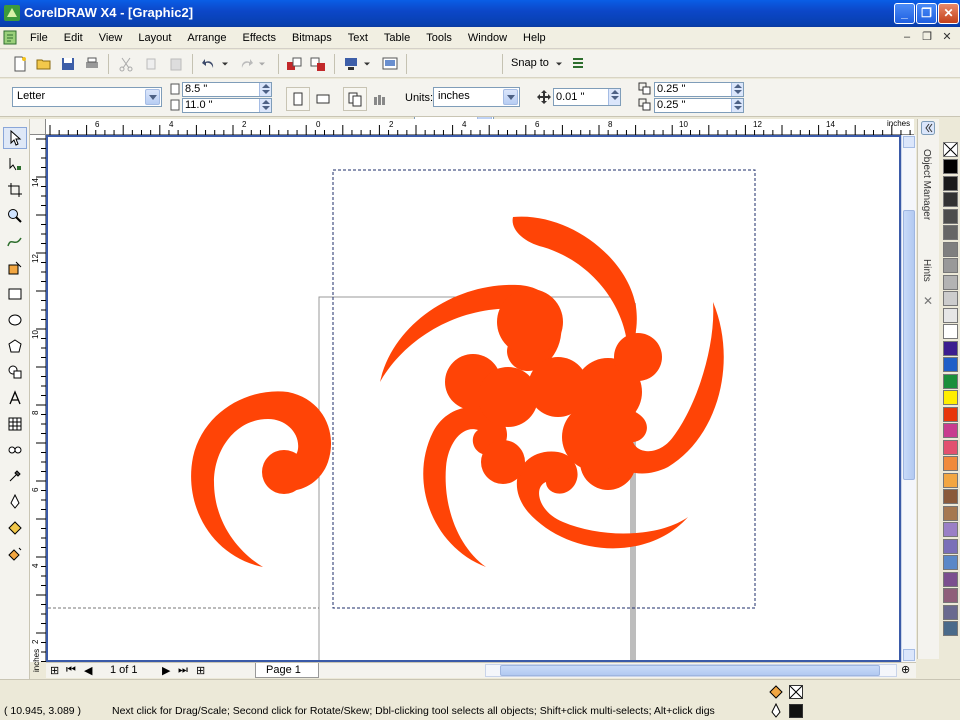 This screenshot has width=960, height=720. Describe the element at coordinates (530, 63) in the screenshot. I see `snap-to-label: Snap to` at that location.